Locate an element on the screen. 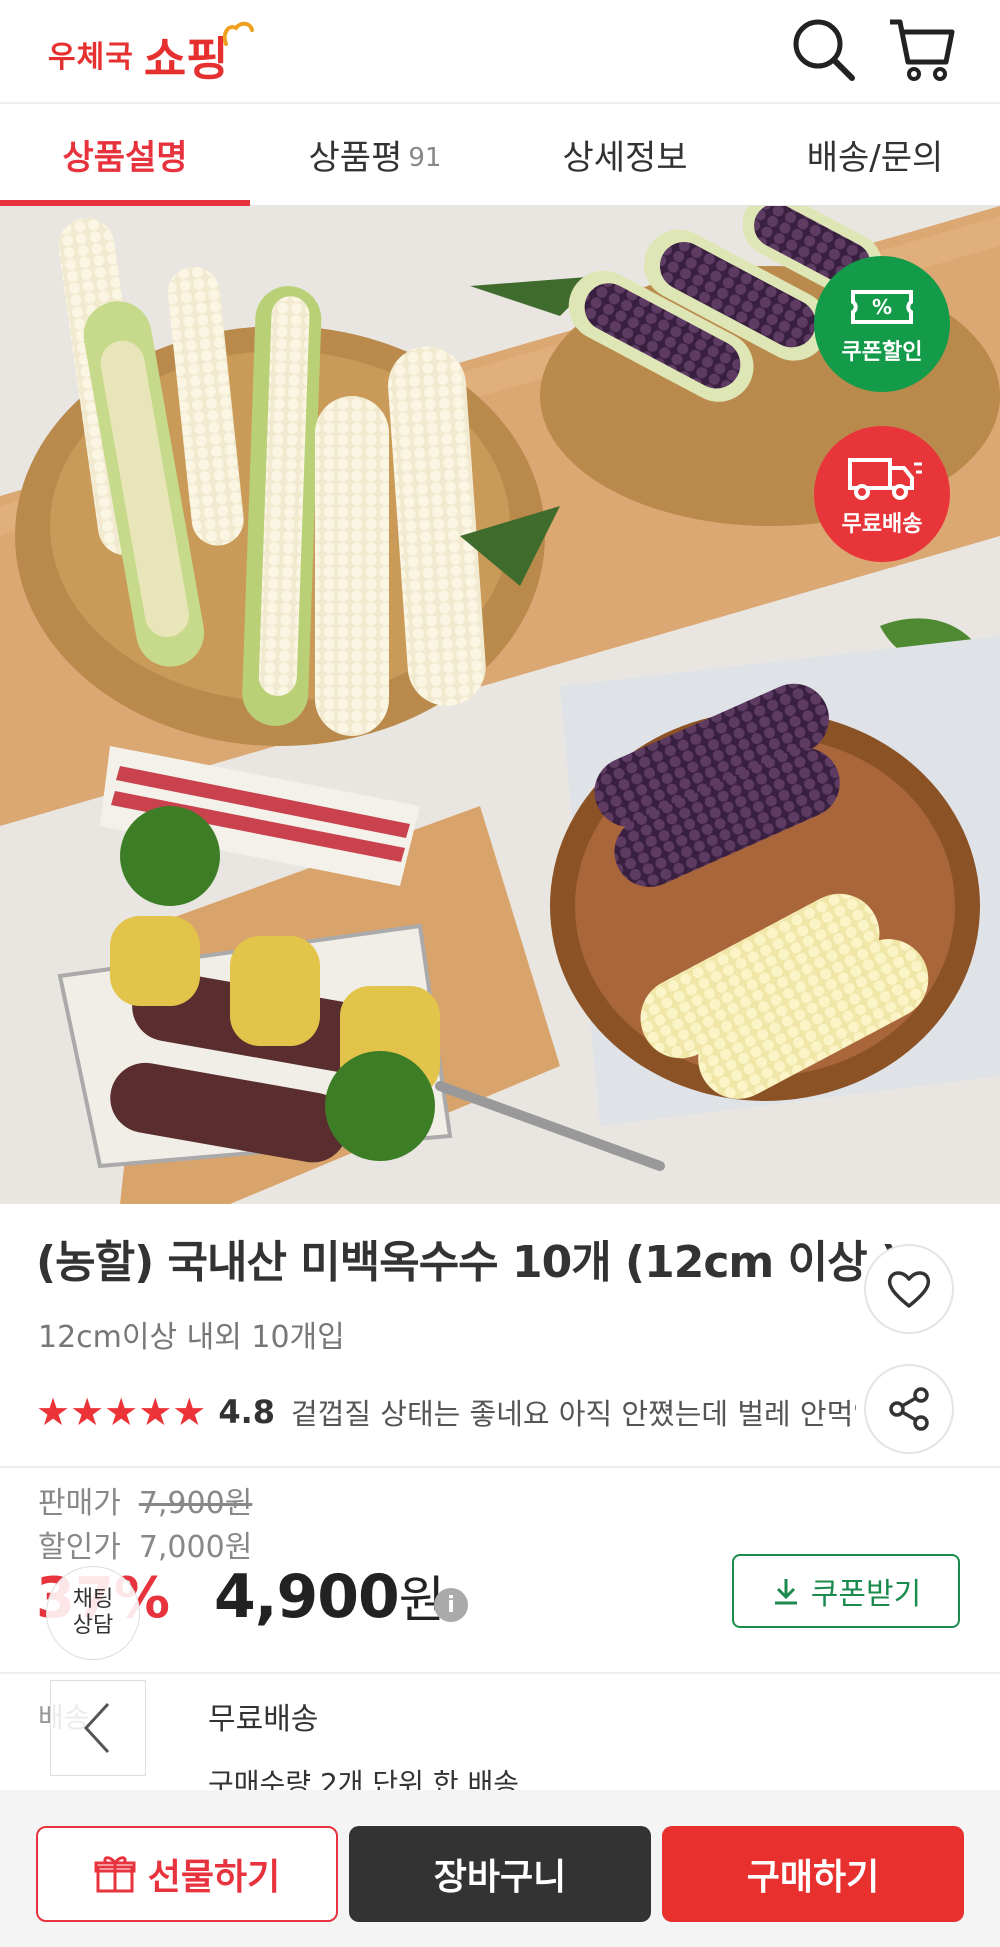 This screenshot has height=1947, width=1000. price-info-icon: i is located at coordinates (451, 1605).